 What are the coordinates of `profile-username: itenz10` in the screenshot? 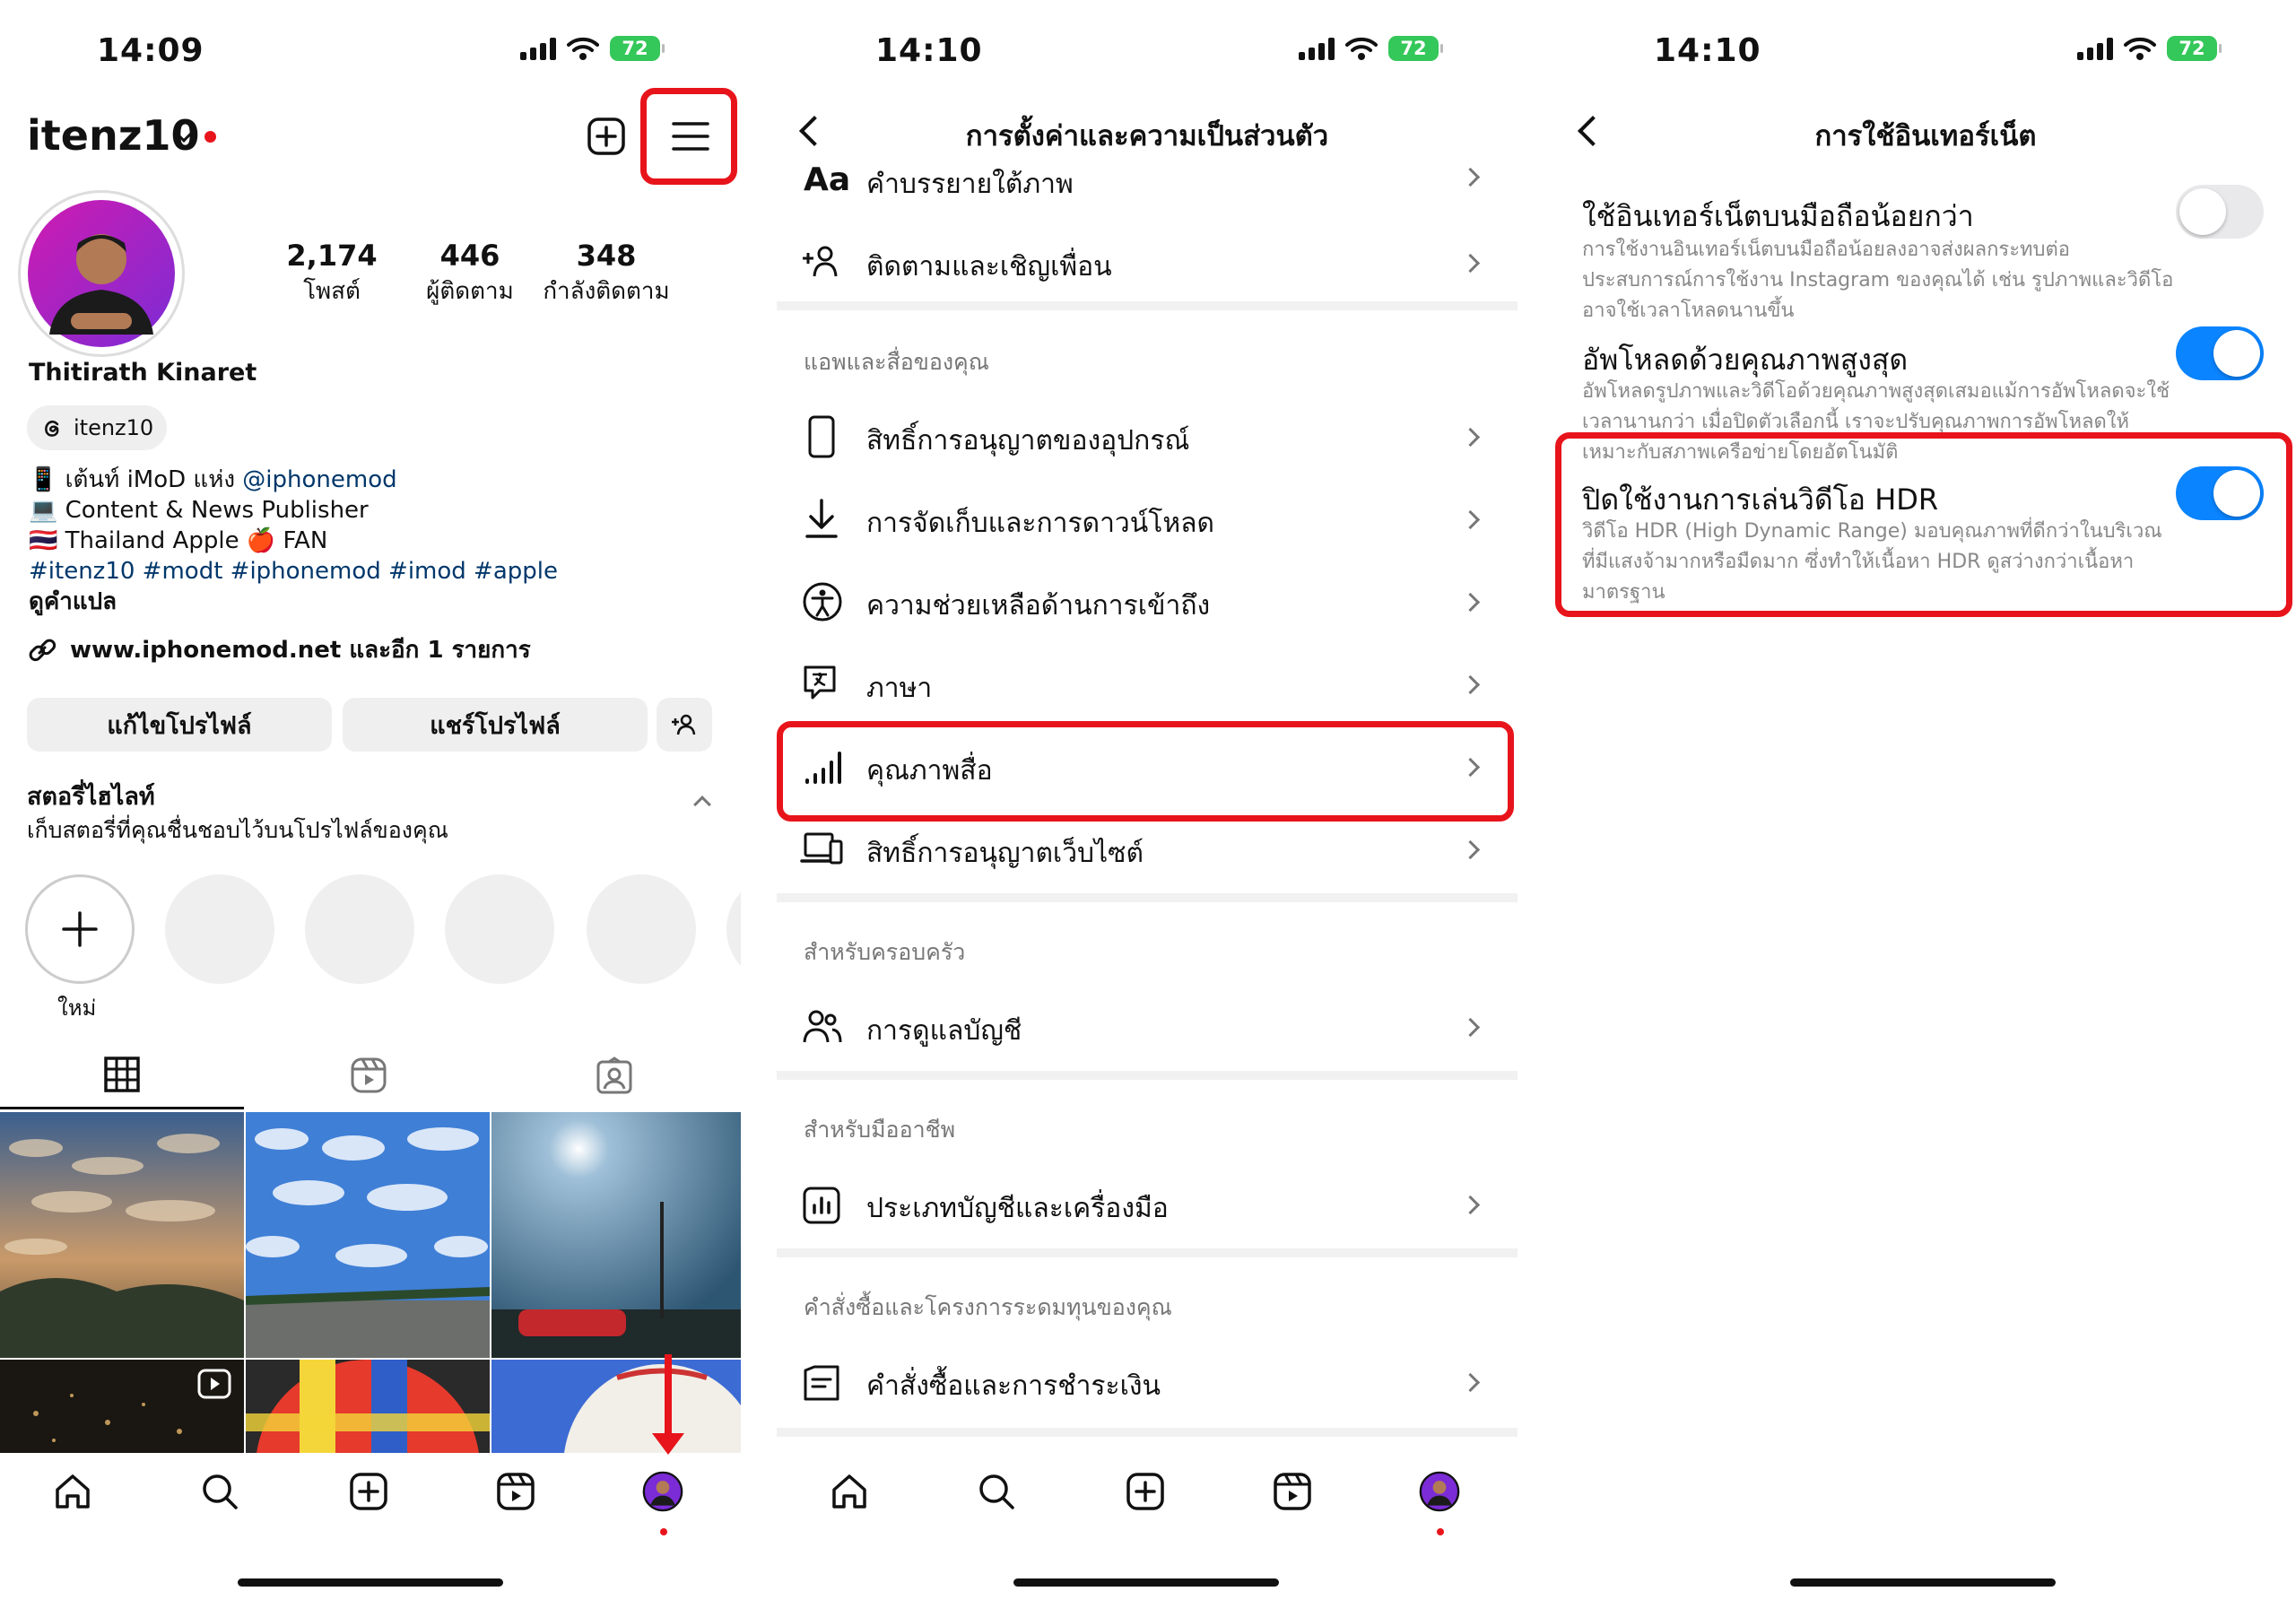 It's located at (113, 136).